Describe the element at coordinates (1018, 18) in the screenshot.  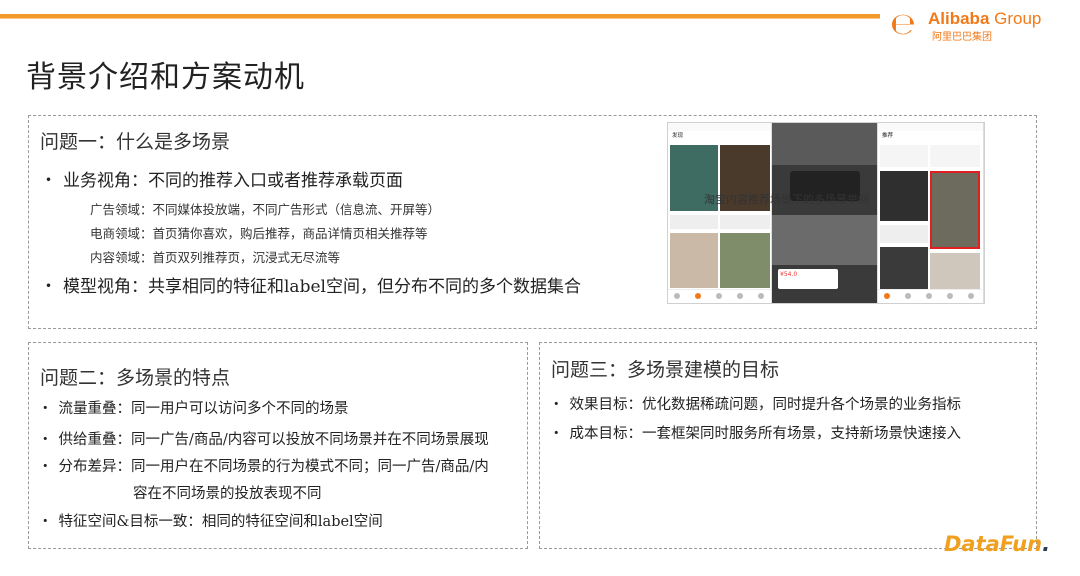
I see `brand-group: Group` at that location.